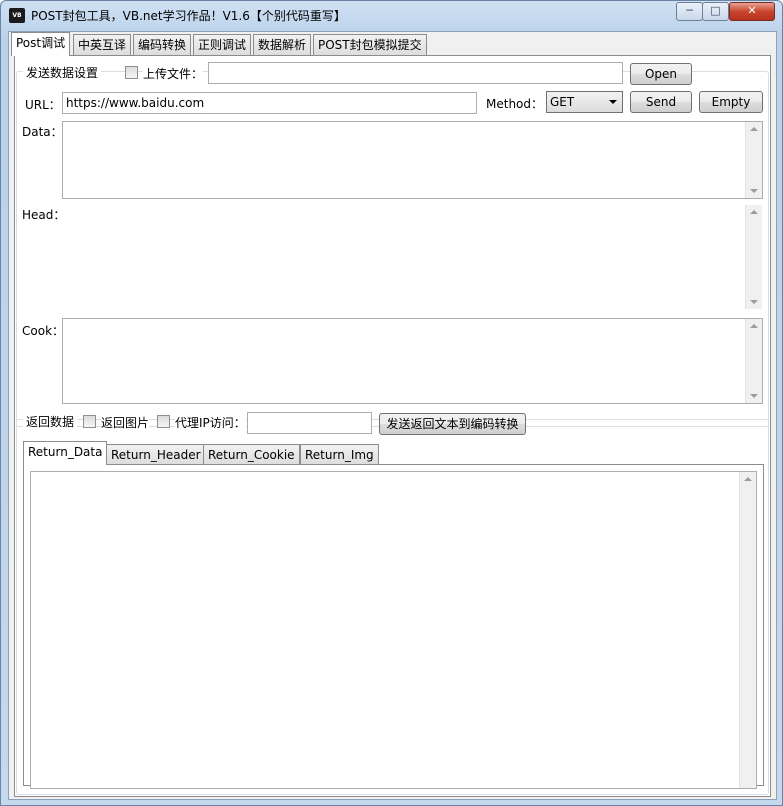  What do you see at coordinates (309, 423) in the screenshot?
I see `proxy-input` at bounding box center [309, 423].